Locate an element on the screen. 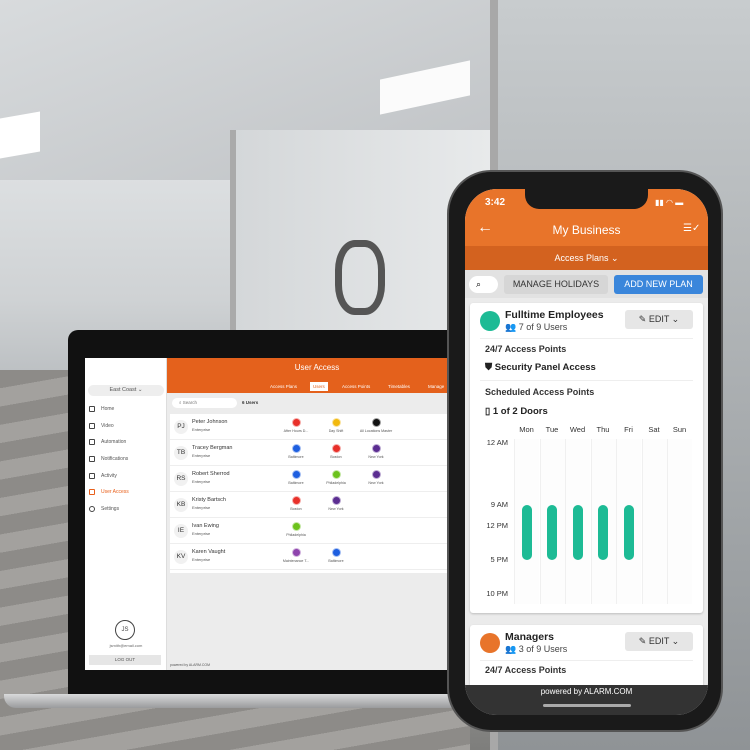  sidebar-item-label: Video is located at coordinates (107, 426).